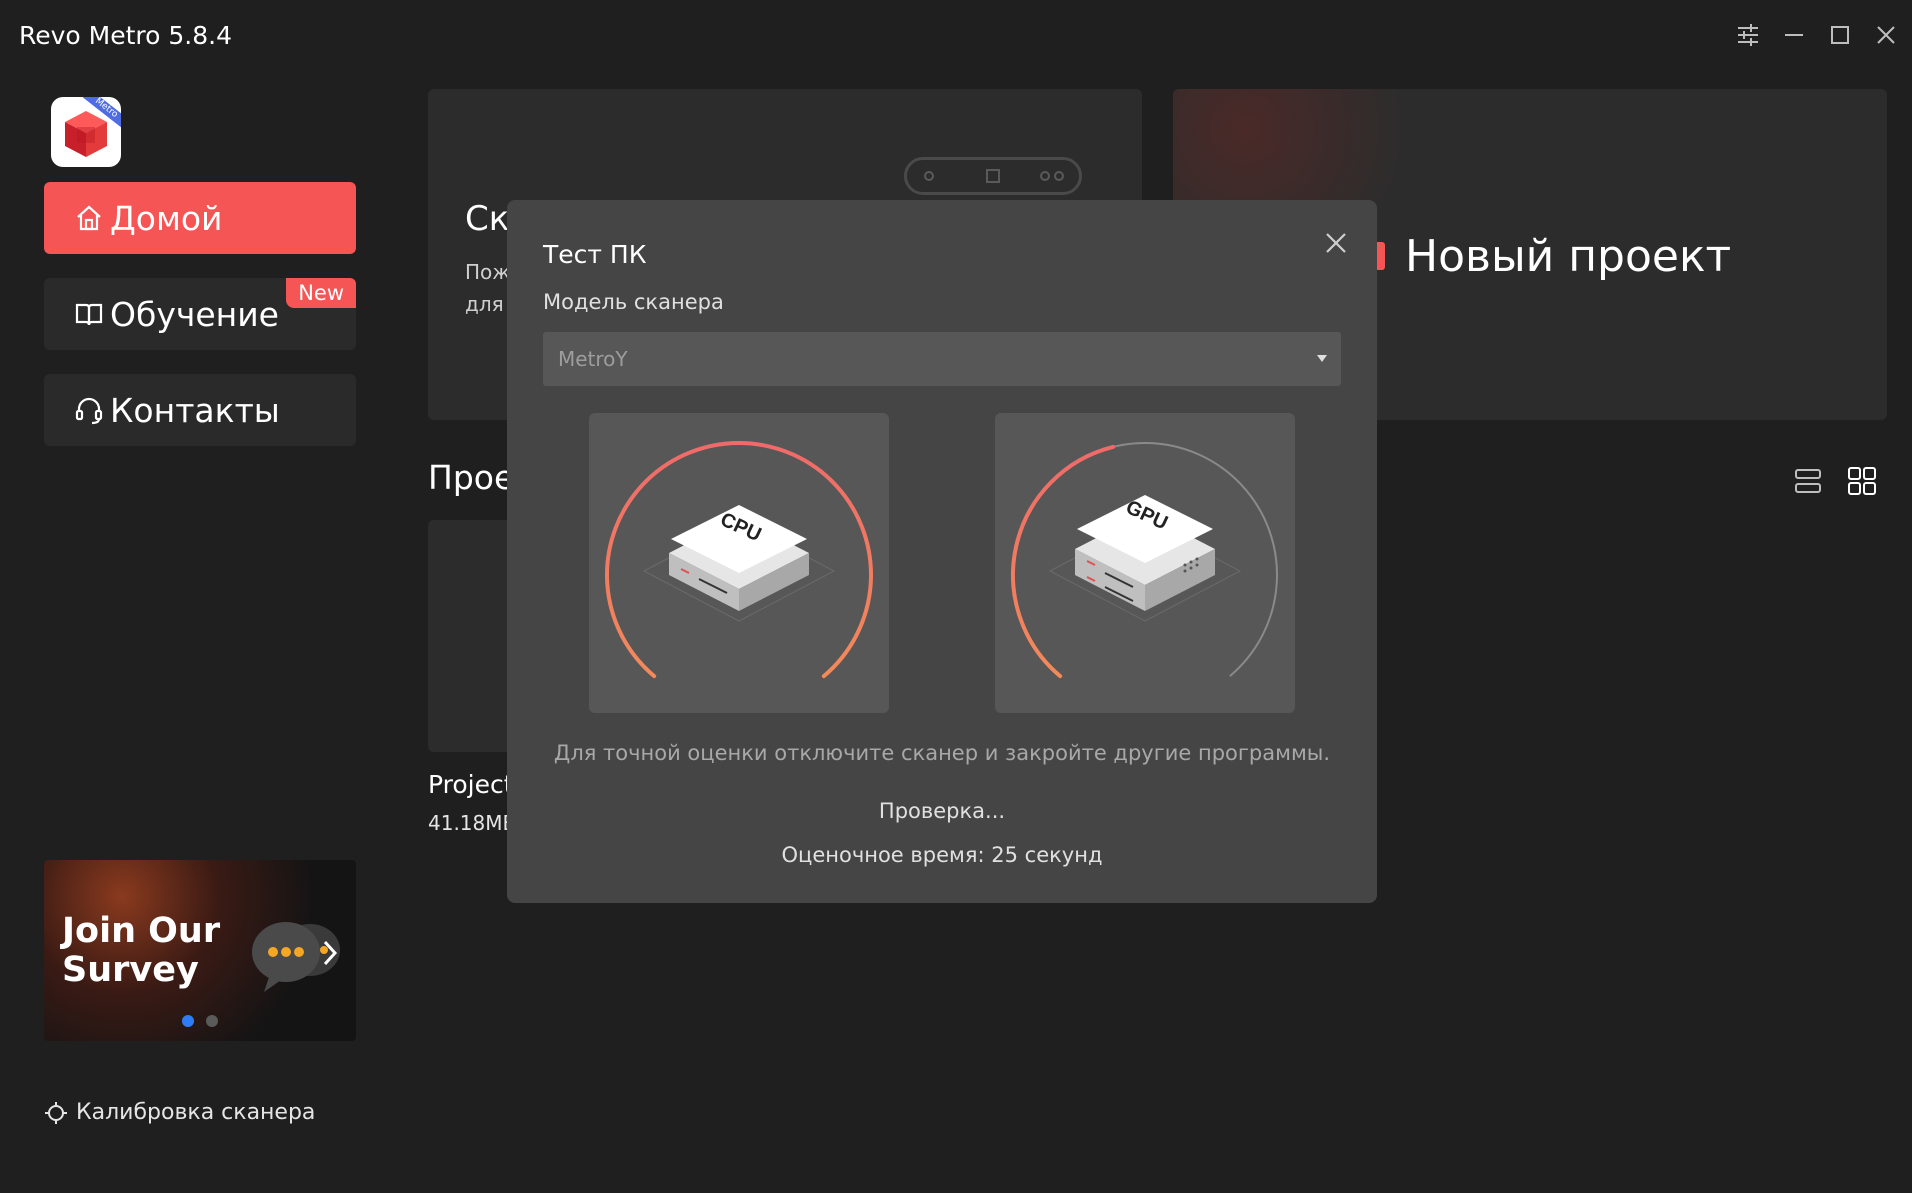 The image size is (1912, 1193). What do you see at coordinates (942, 855) in the screenshot?
I see `dialog-eta: Оценочное время: 25 секунд` at bounding box center [942, 855].